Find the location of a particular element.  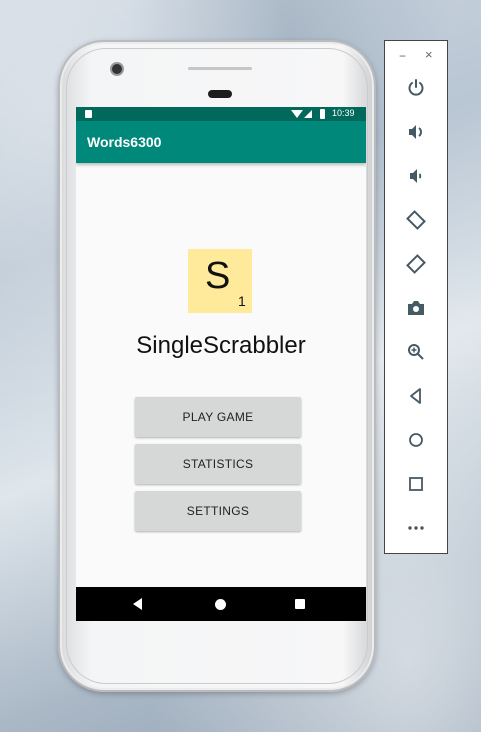

app-bar: Words6300 is located at coordinates (221, 142).